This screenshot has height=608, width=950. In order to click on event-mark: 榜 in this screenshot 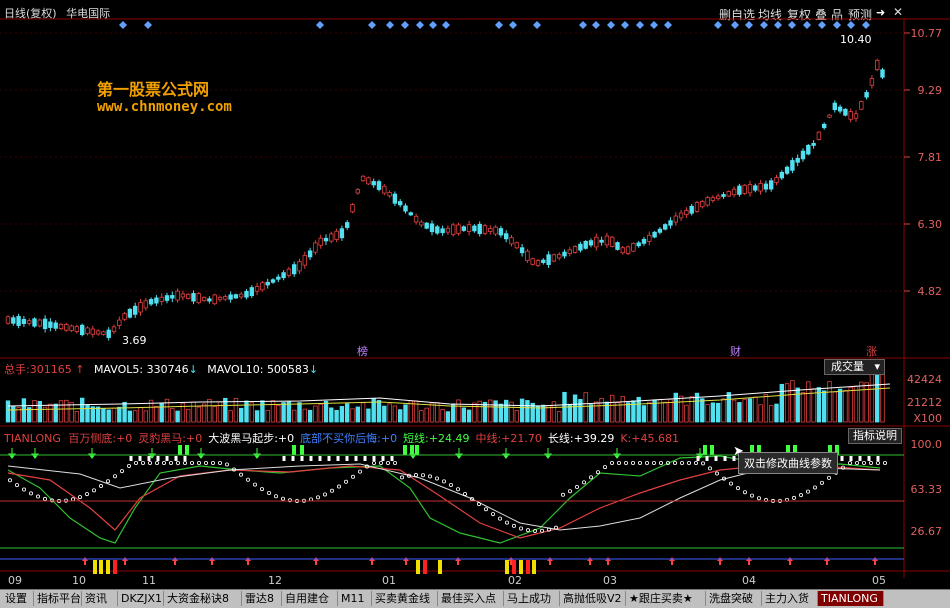, I will do `click(362, 351)`.